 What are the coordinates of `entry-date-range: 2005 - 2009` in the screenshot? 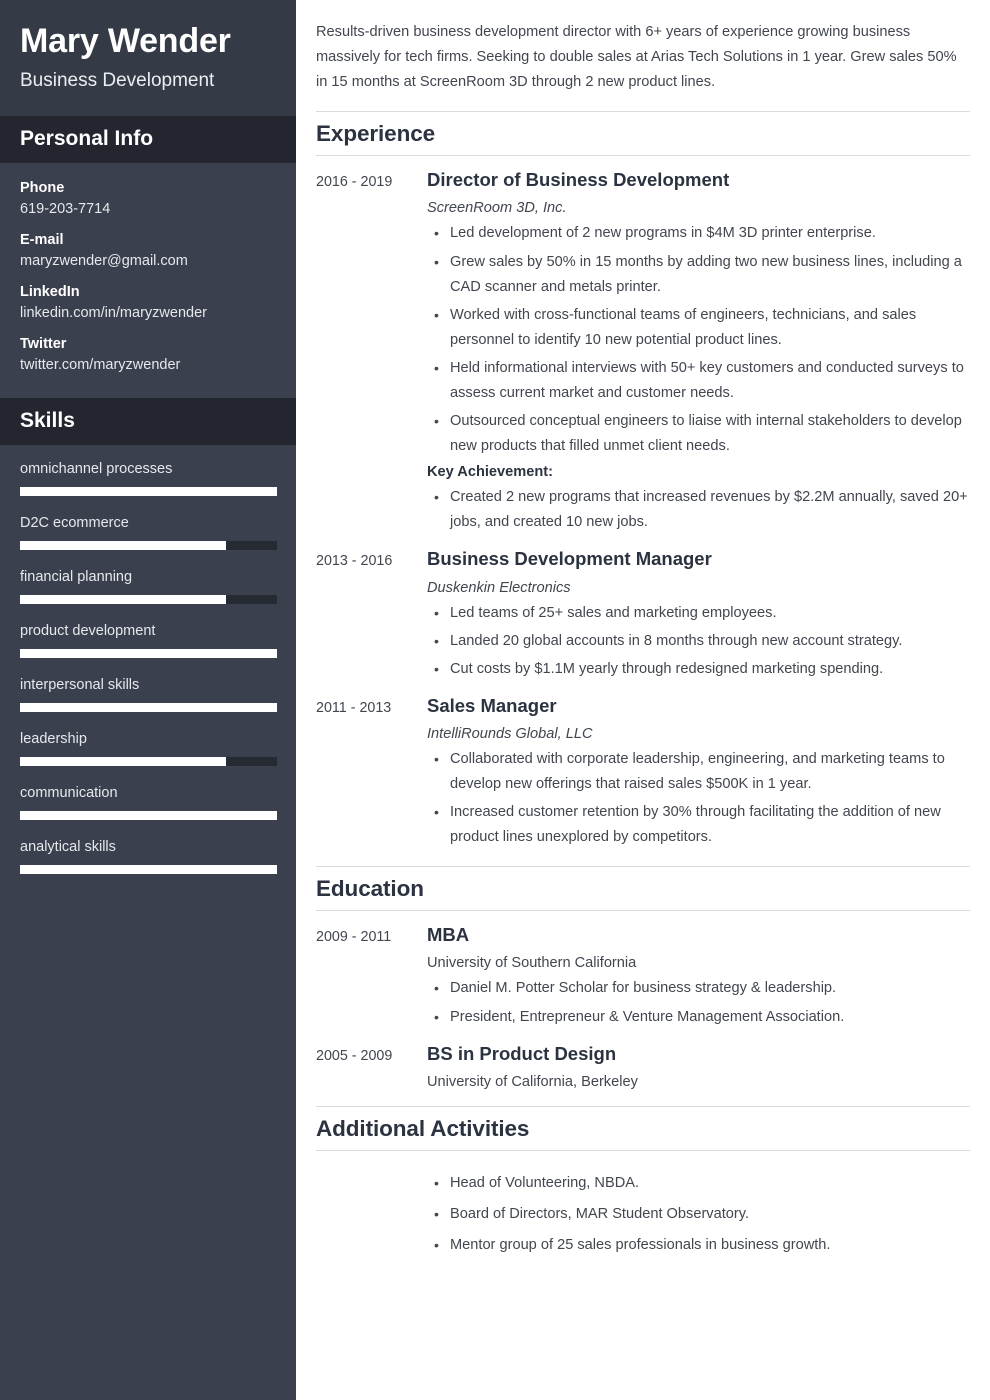 It's located at (354, 1055).